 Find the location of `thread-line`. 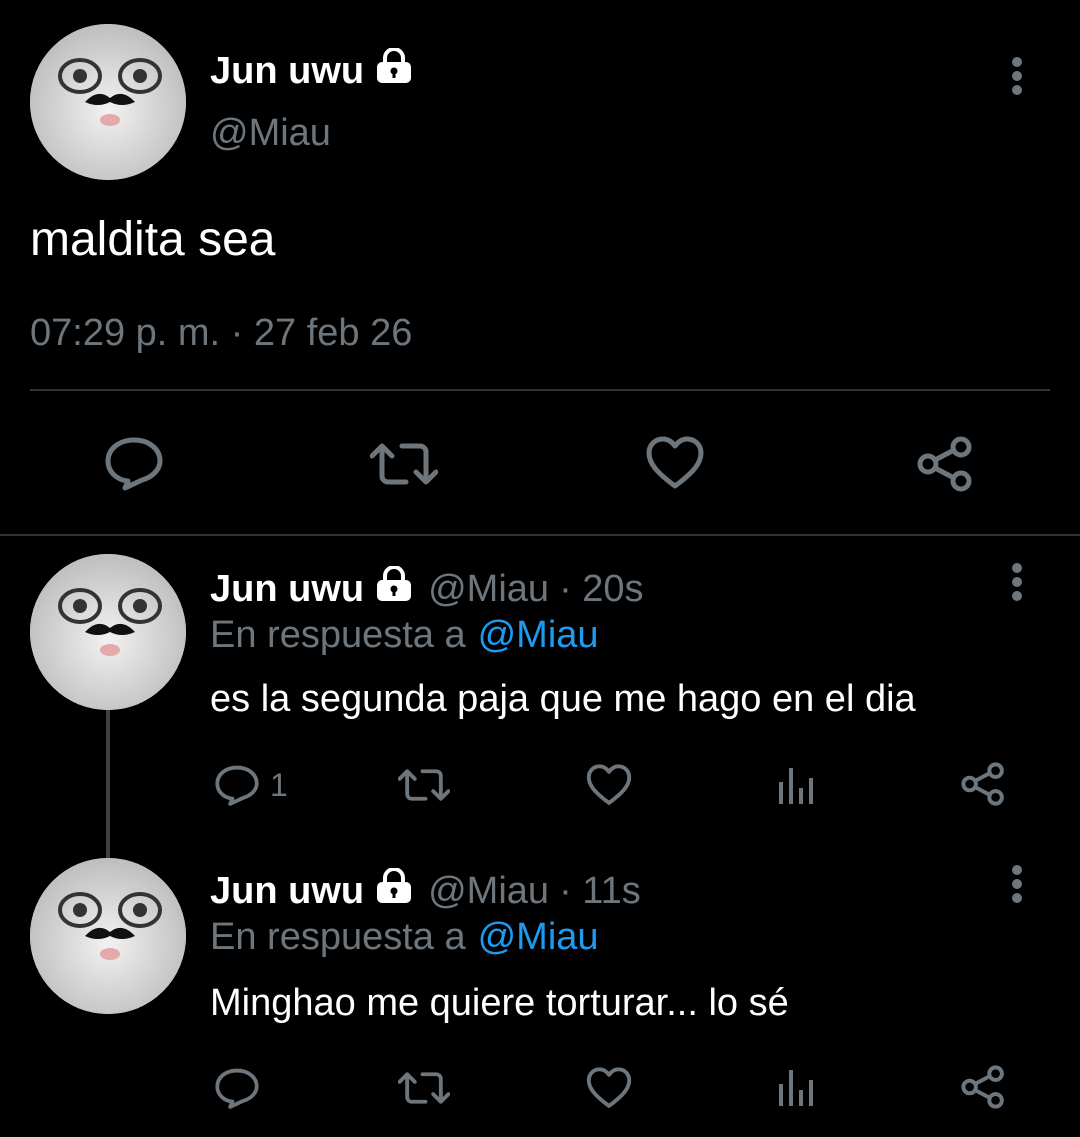

thread-line is located at coordinates (108, 782).